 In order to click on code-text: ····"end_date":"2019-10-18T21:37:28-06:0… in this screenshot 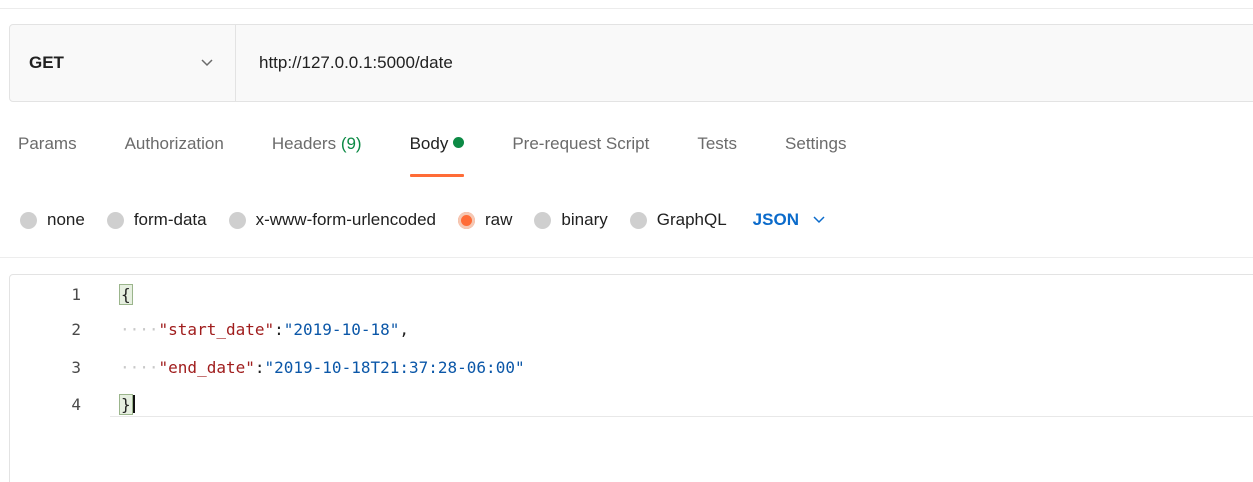, I will do `click(322, 367)`.